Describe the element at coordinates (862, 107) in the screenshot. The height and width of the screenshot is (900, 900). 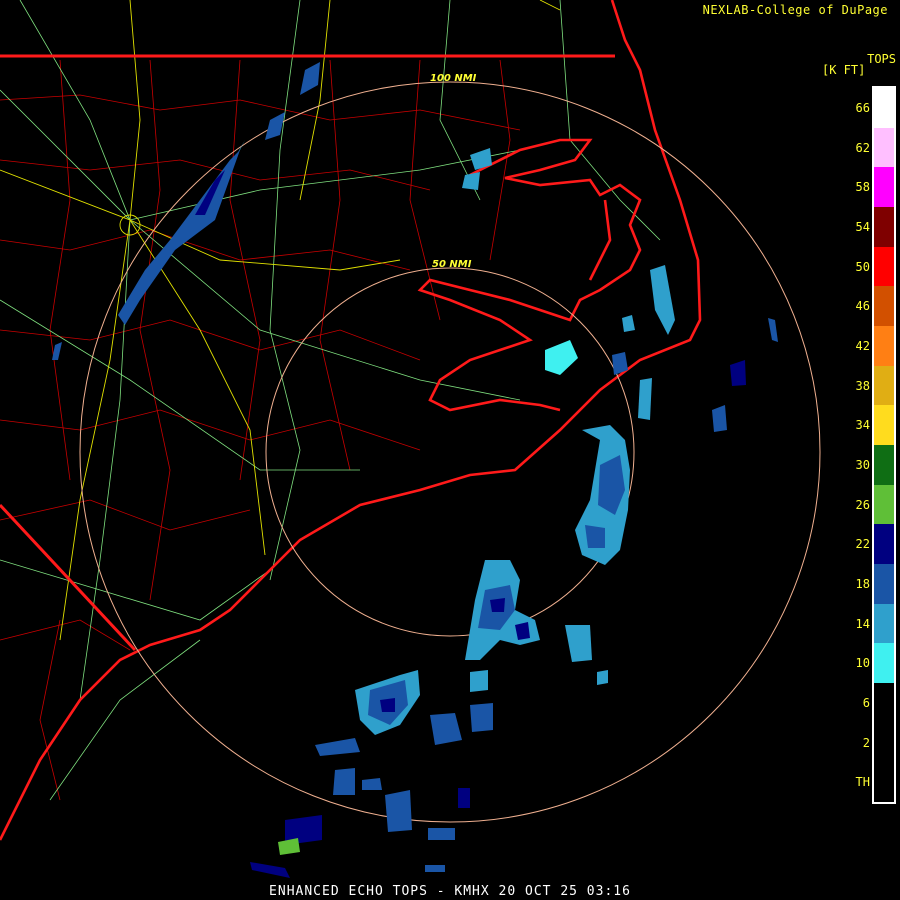
I see `legend-label: 66` at that location.